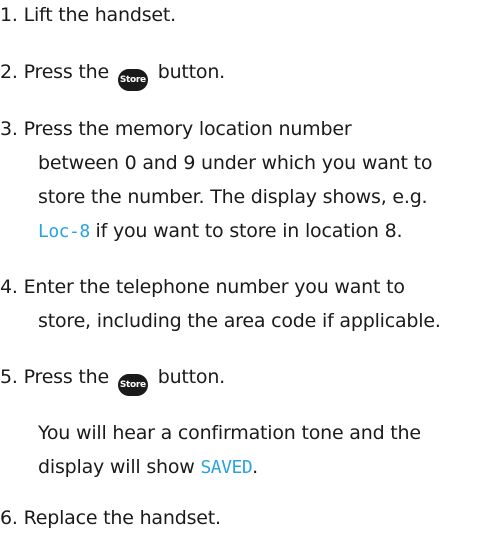 This screenshot has height=533, width=504. What do you see at coordinates (116, 467) in the screenshot?
I see `confirmation-note-text: display will show` at bounding box center [116, 467].